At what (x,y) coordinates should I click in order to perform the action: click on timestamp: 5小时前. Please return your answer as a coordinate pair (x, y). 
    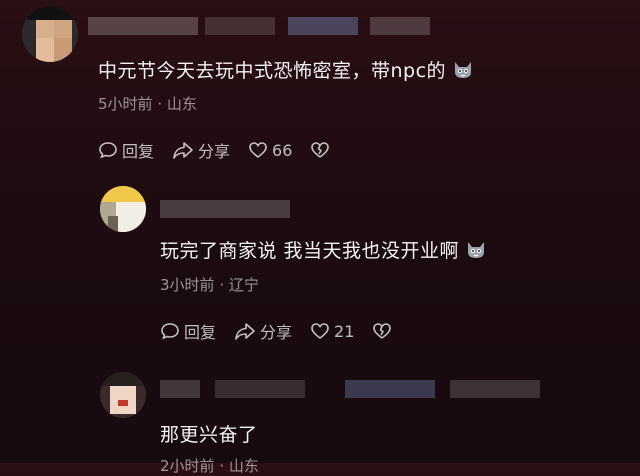
    Looking at the image, I should click on (125, 104).